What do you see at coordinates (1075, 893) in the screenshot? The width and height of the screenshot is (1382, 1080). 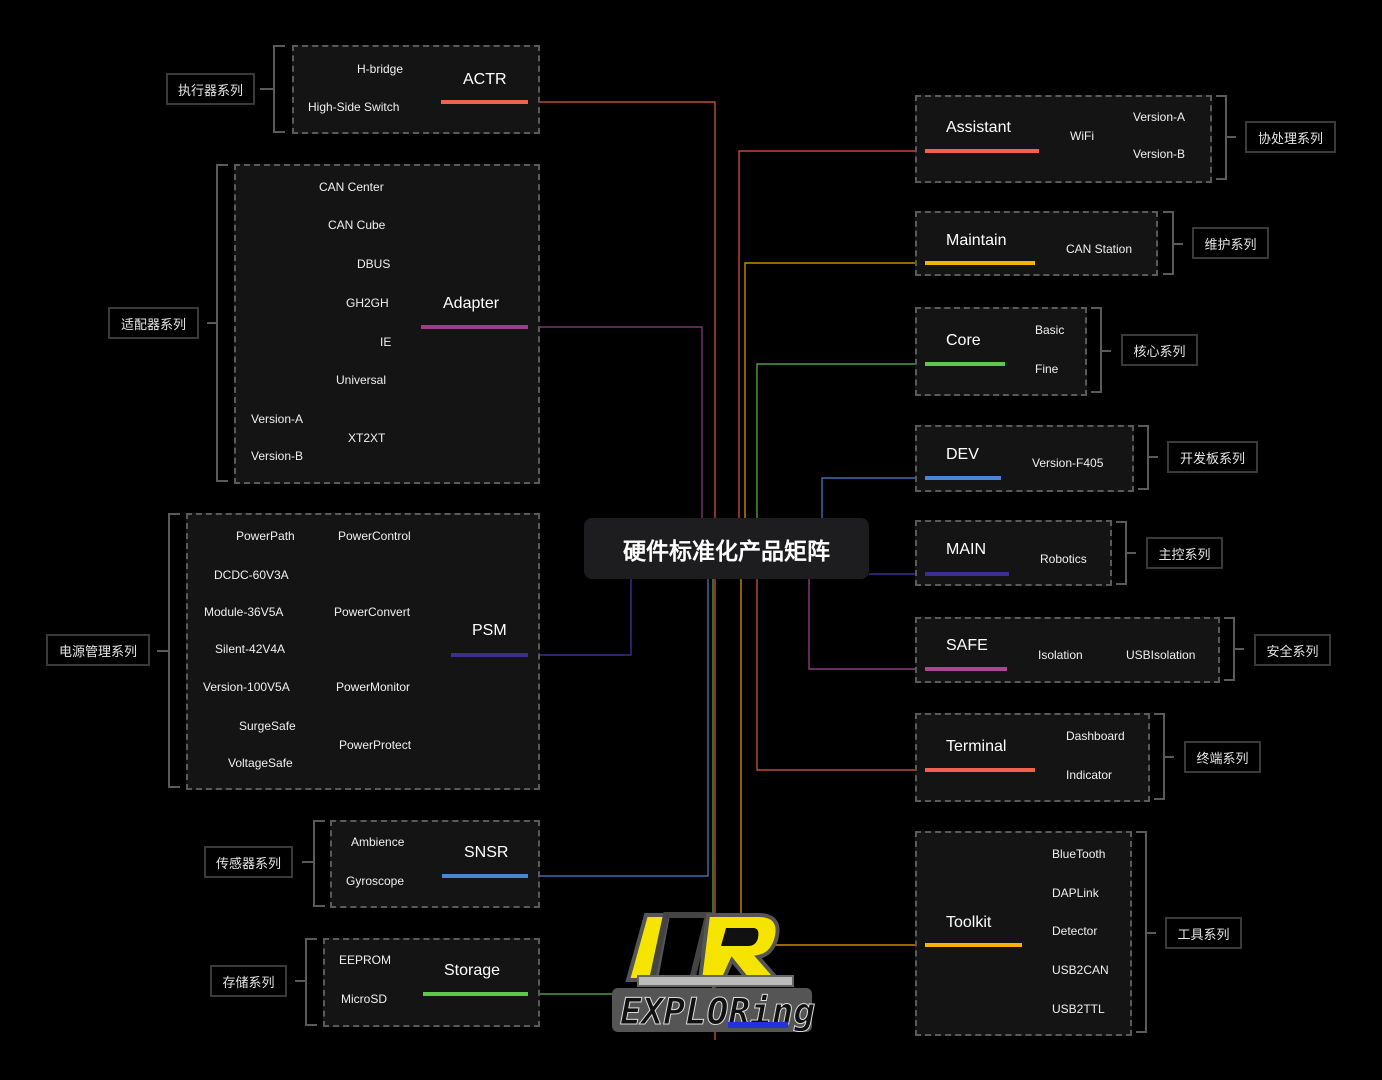 I see `item-daplink: DAPLink` at bounding box center [1075, 893].